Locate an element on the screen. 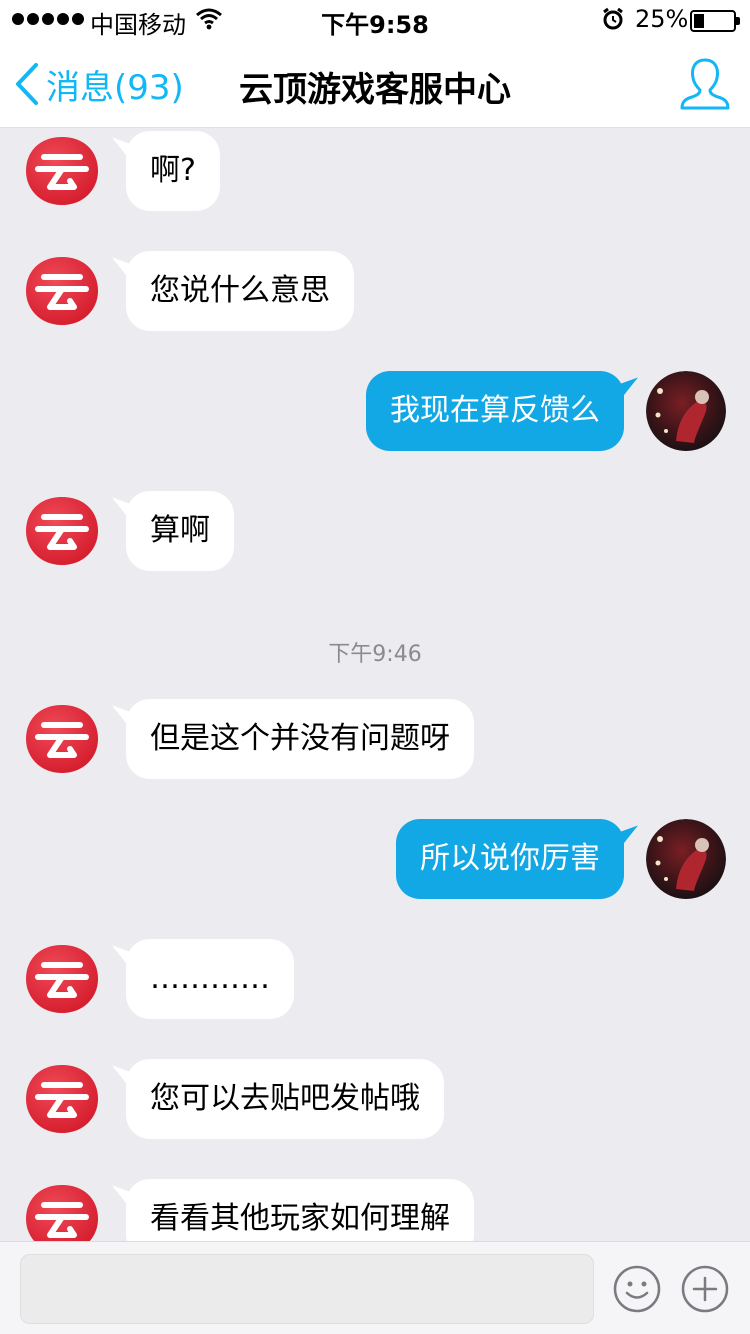  person-outline-icon is located at coordinates (705, 84).